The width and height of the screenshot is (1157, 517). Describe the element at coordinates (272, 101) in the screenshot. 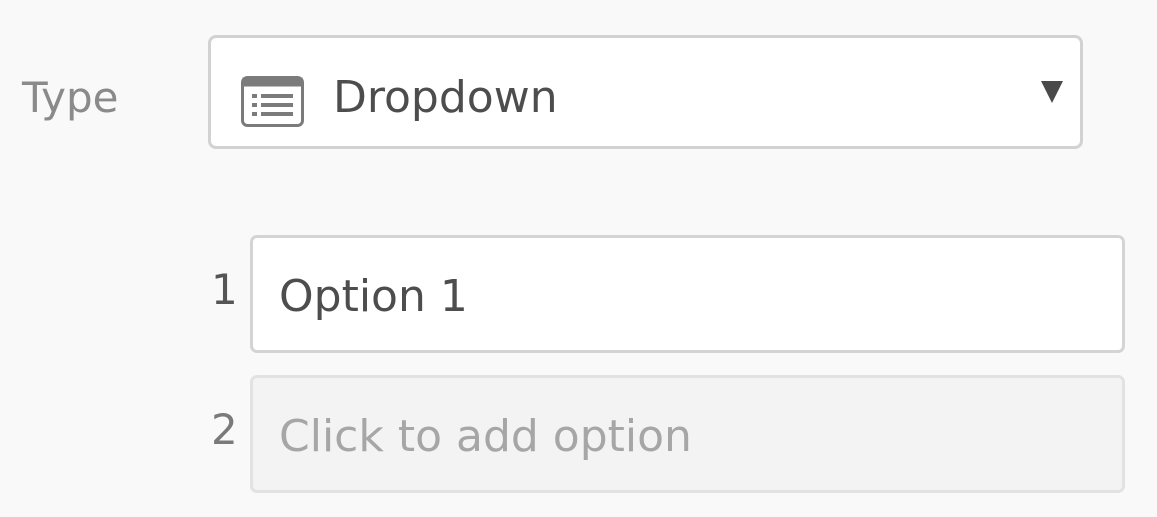

I see `list-icon` at that location.